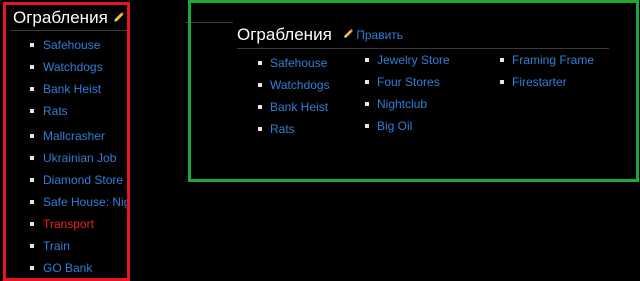 This screenshot has height=281, width=640. Describe the element at coordinates (423, 48) in the screenshot. I see `wide-navbox-divider` at that location.